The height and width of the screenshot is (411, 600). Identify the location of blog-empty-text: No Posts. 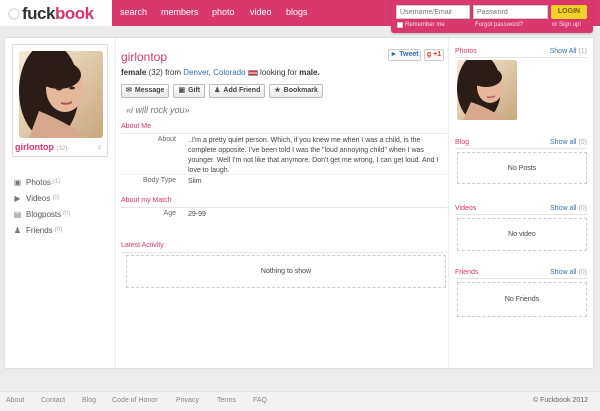
(522, 168).